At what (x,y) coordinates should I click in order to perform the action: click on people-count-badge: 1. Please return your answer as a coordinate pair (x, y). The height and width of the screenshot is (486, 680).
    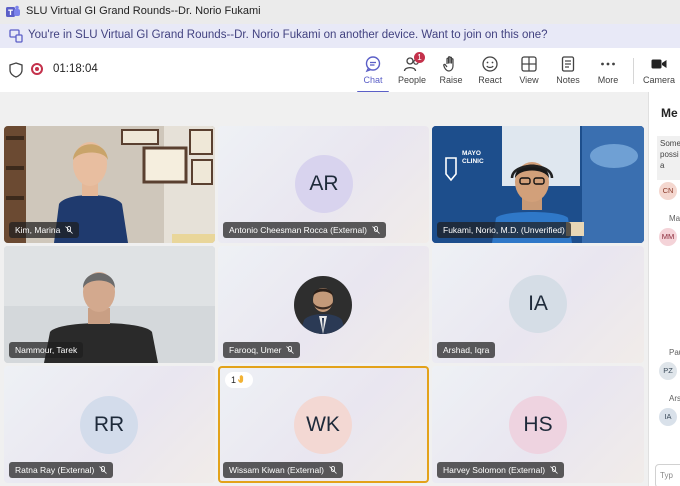
    Looking at the image, I should click on (419, 57).